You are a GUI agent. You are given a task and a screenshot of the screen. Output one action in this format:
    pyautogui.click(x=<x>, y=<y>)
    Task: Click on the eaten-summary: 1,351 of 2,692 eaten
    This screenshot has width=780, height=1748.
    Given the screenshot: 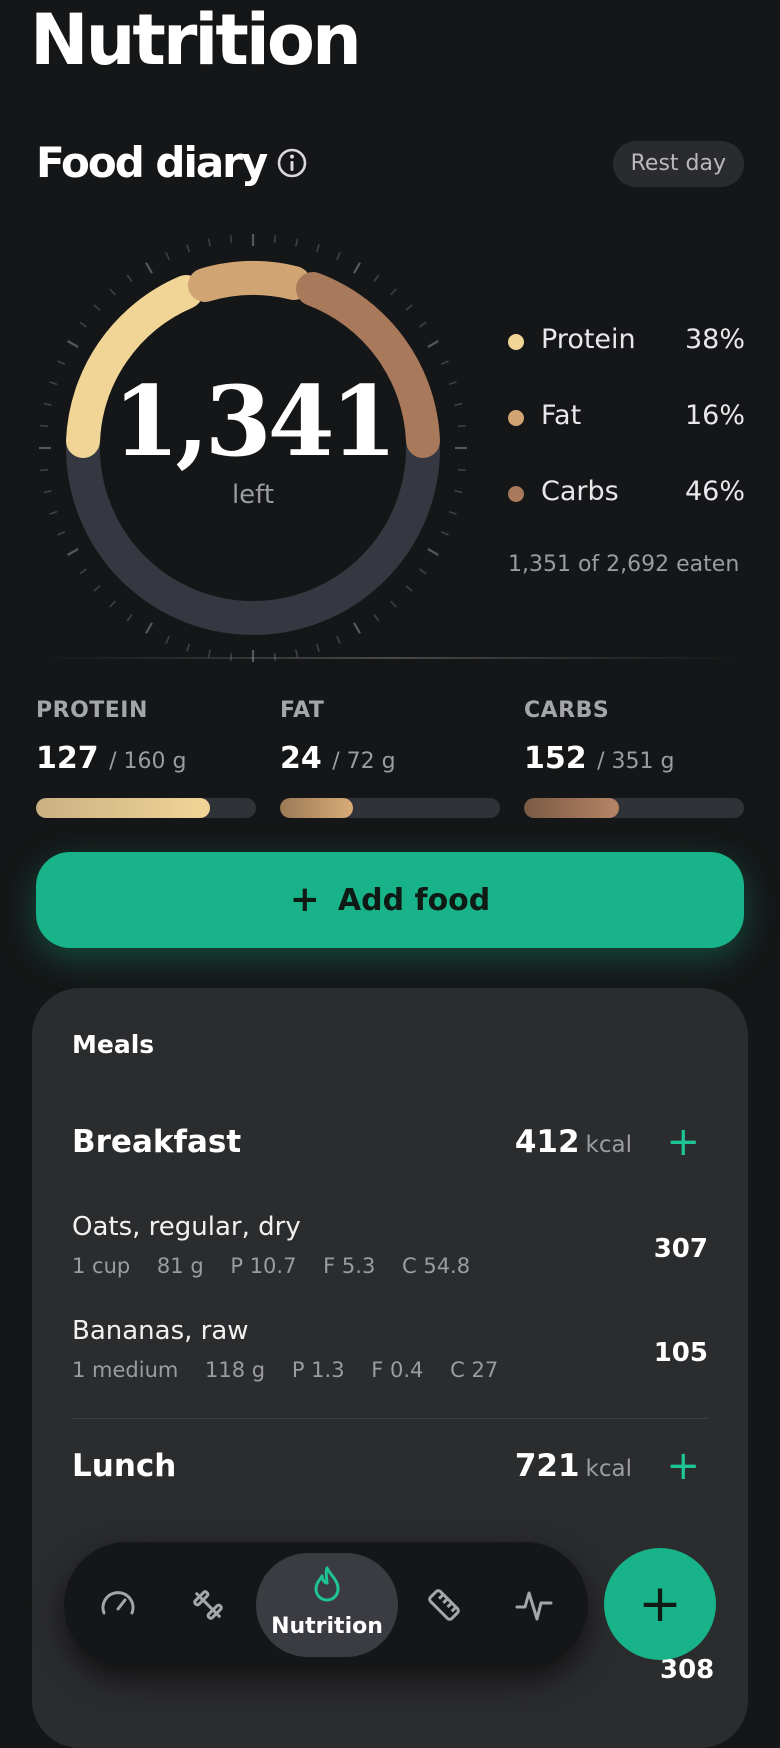 What is the action you would take?
    pyautogui.click(x=624, y=564)
    